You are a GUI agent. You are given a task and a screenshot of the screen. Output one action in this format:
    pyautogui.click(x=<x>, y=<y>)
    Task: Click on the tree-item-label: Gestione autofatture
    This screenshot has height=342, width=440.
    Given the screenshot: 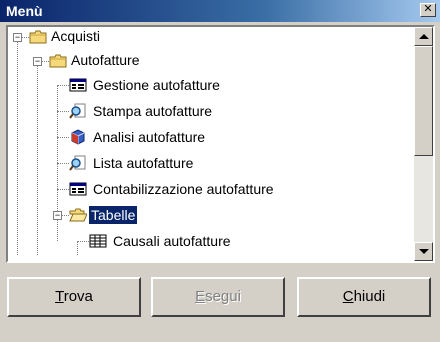 What is the action you would take?
    pyautogui.click(x=156, y=85)
    